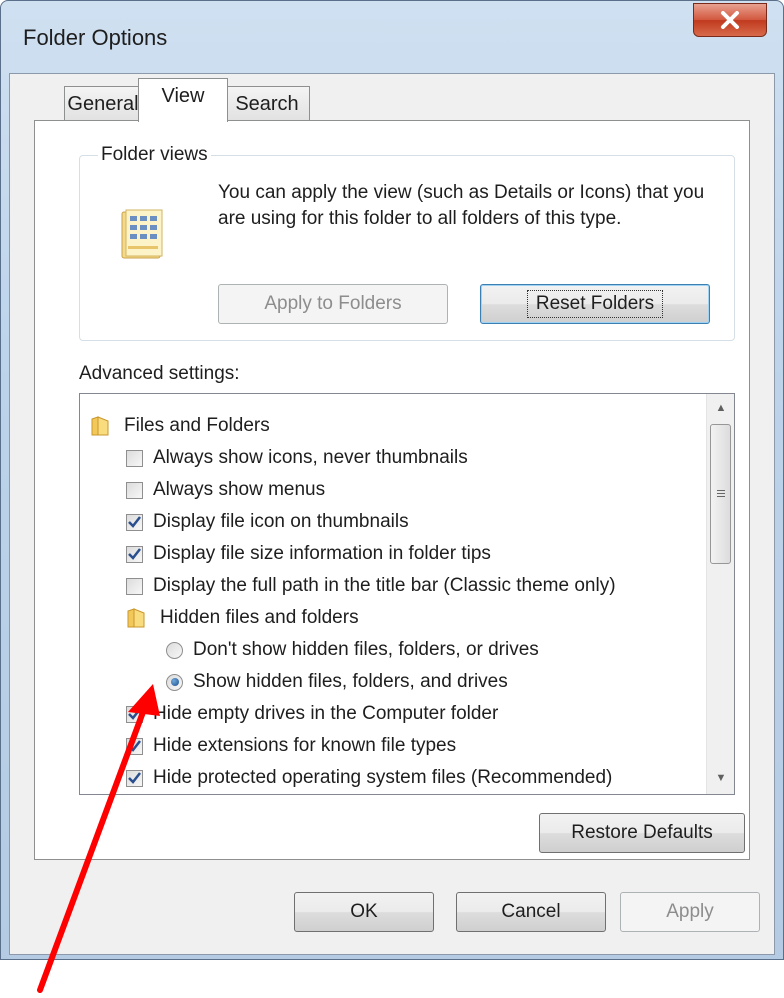 The height and width of the screenshot is (998, 784). I want to click on tree-checkbox-row: Always show menus, so click(225, 490).